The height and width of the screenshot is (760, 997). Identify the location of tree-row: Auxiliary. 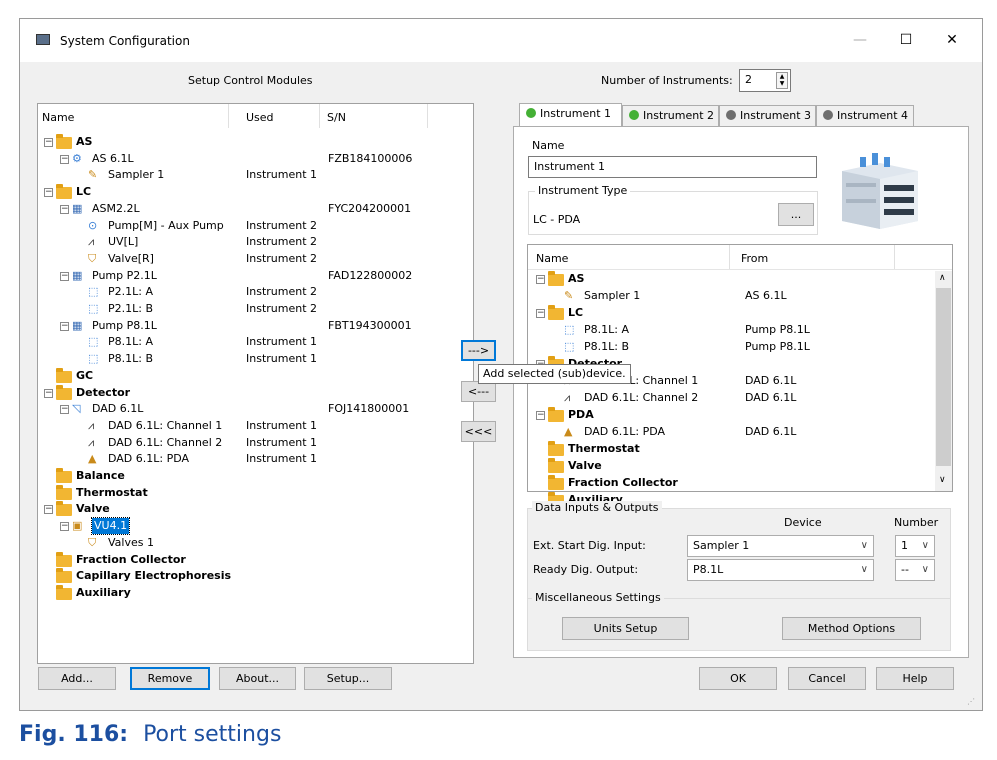
(255, 592).